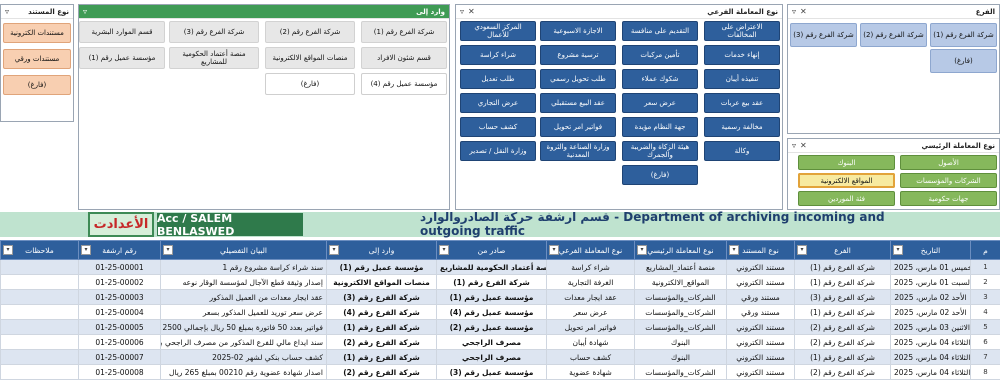  I want to click on cell-main-type: المواقع_الالكترونية, so click(681, 282).